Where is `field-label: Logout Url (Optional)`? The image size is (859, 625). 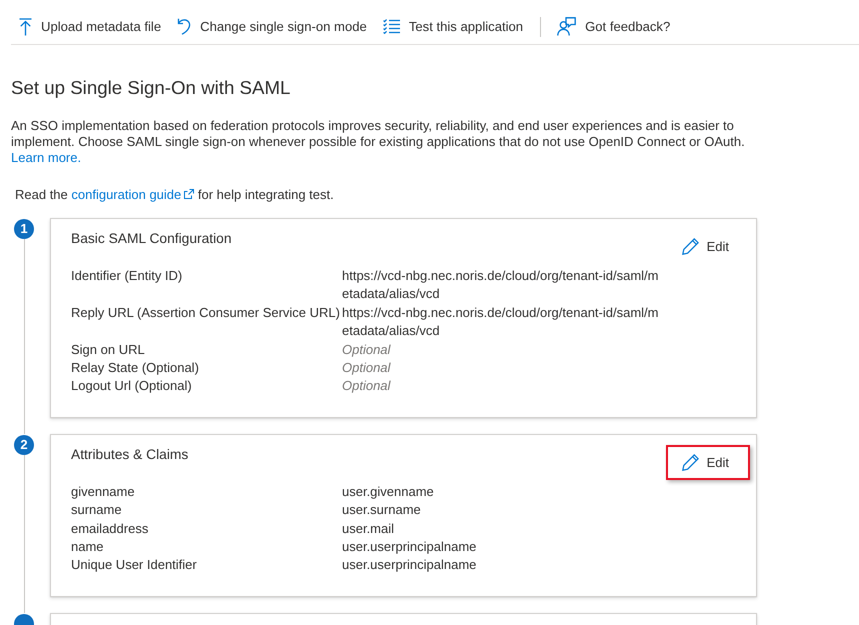 field-label: Logout Url (Optional) is located at coordinates (132, 386).